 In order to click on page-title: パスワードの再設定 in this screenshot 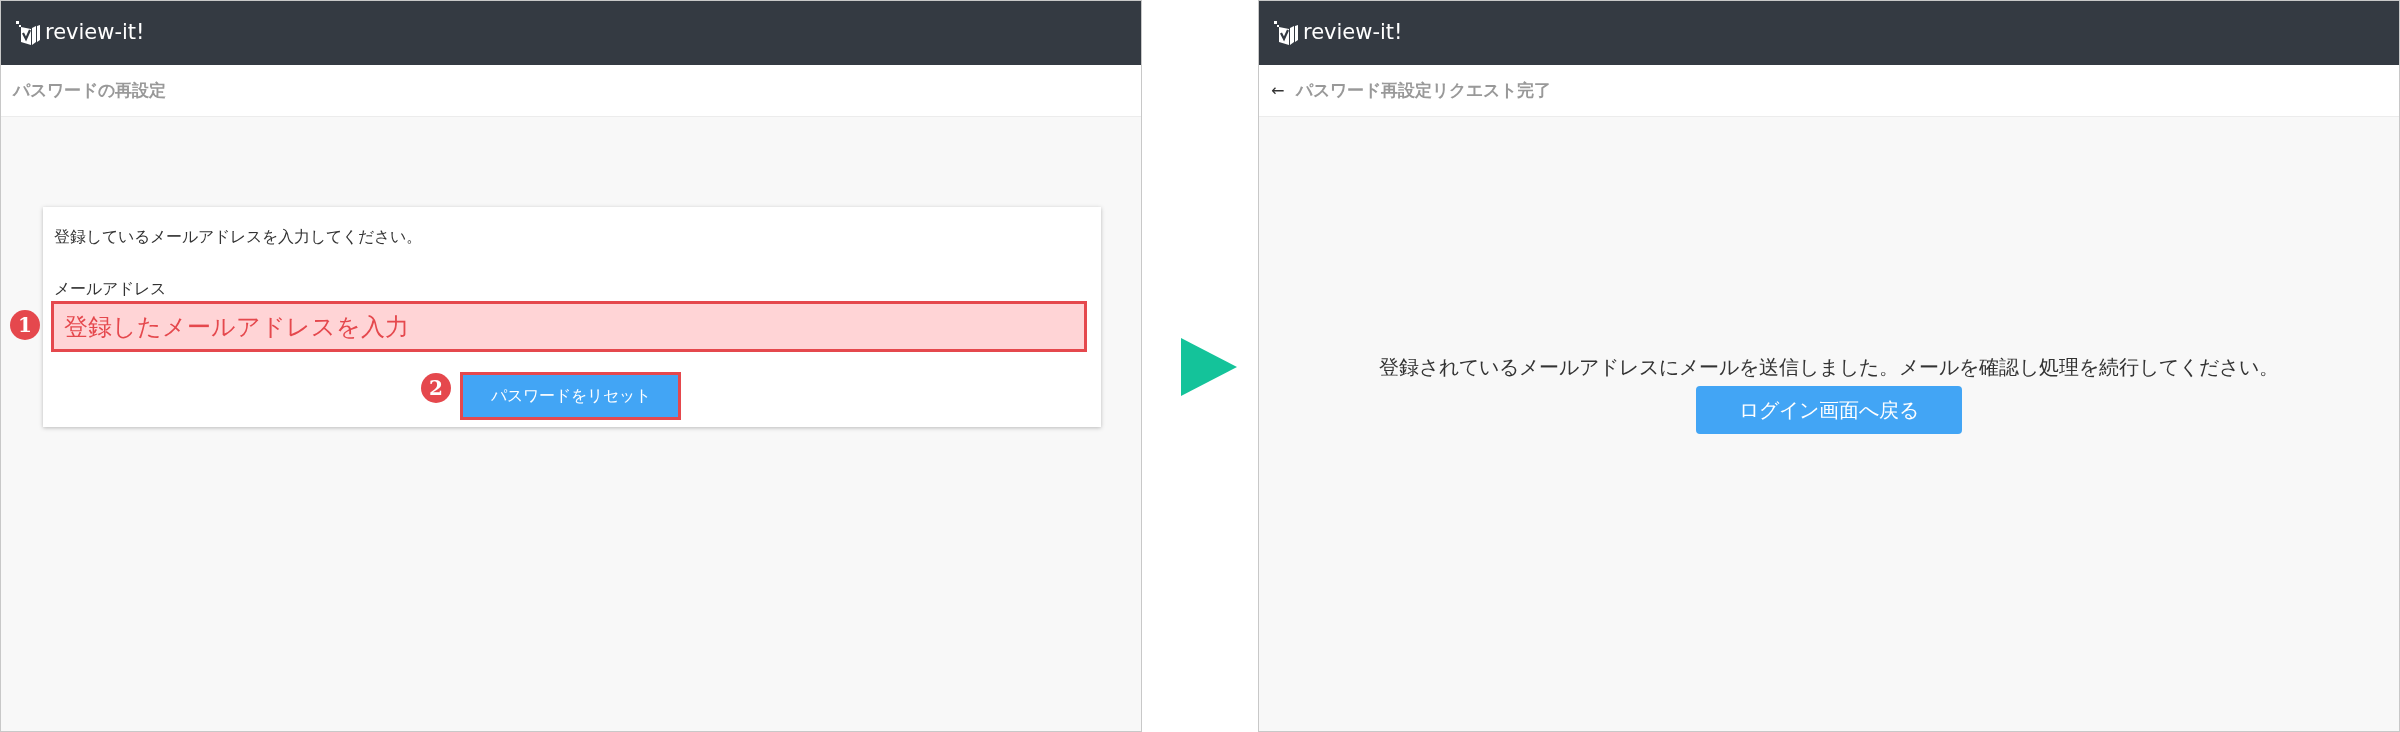, I will do `click(89, 90)`.